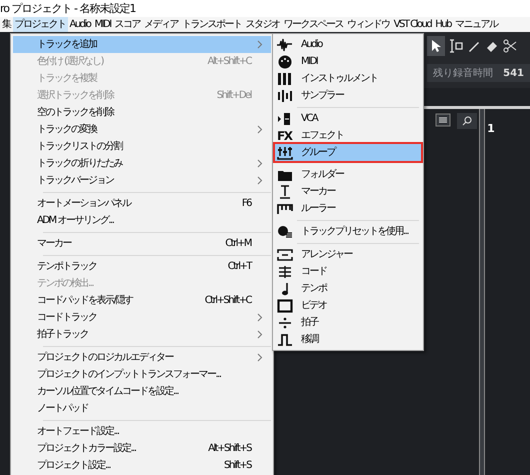  I want to click on division-icon, so click(285, 323).